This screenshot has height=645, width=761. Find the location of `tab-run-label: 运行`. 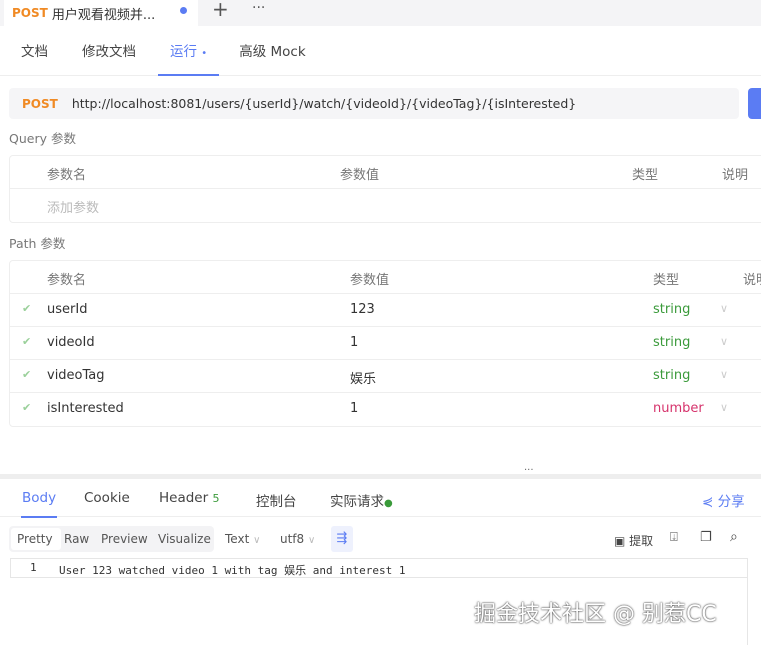

tab-run-label: 运行 is located at coordinates (183, 52).